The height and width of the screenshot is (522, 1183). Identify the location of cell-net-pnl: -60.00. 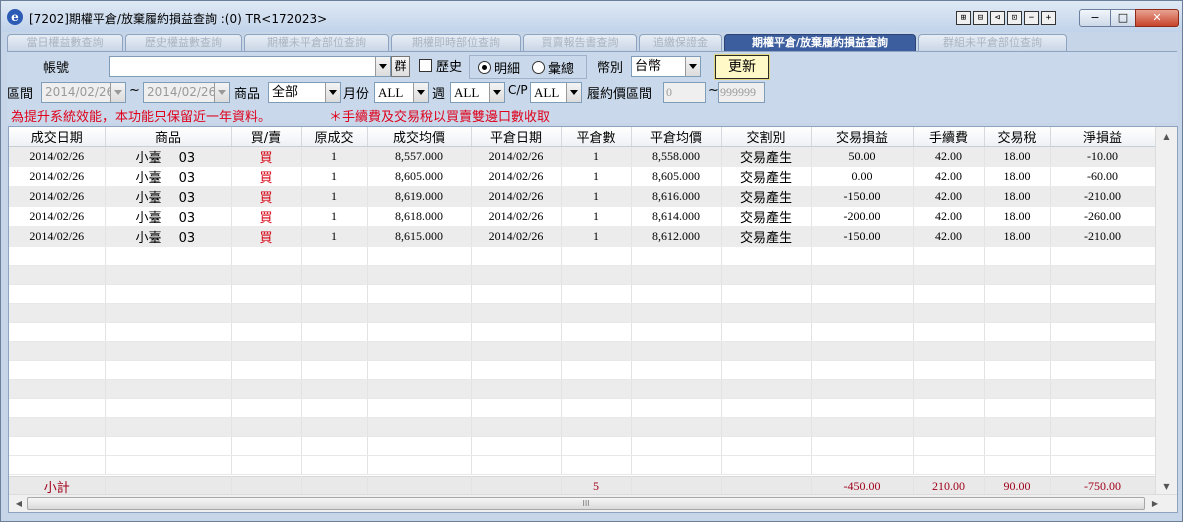
(1103, 176).